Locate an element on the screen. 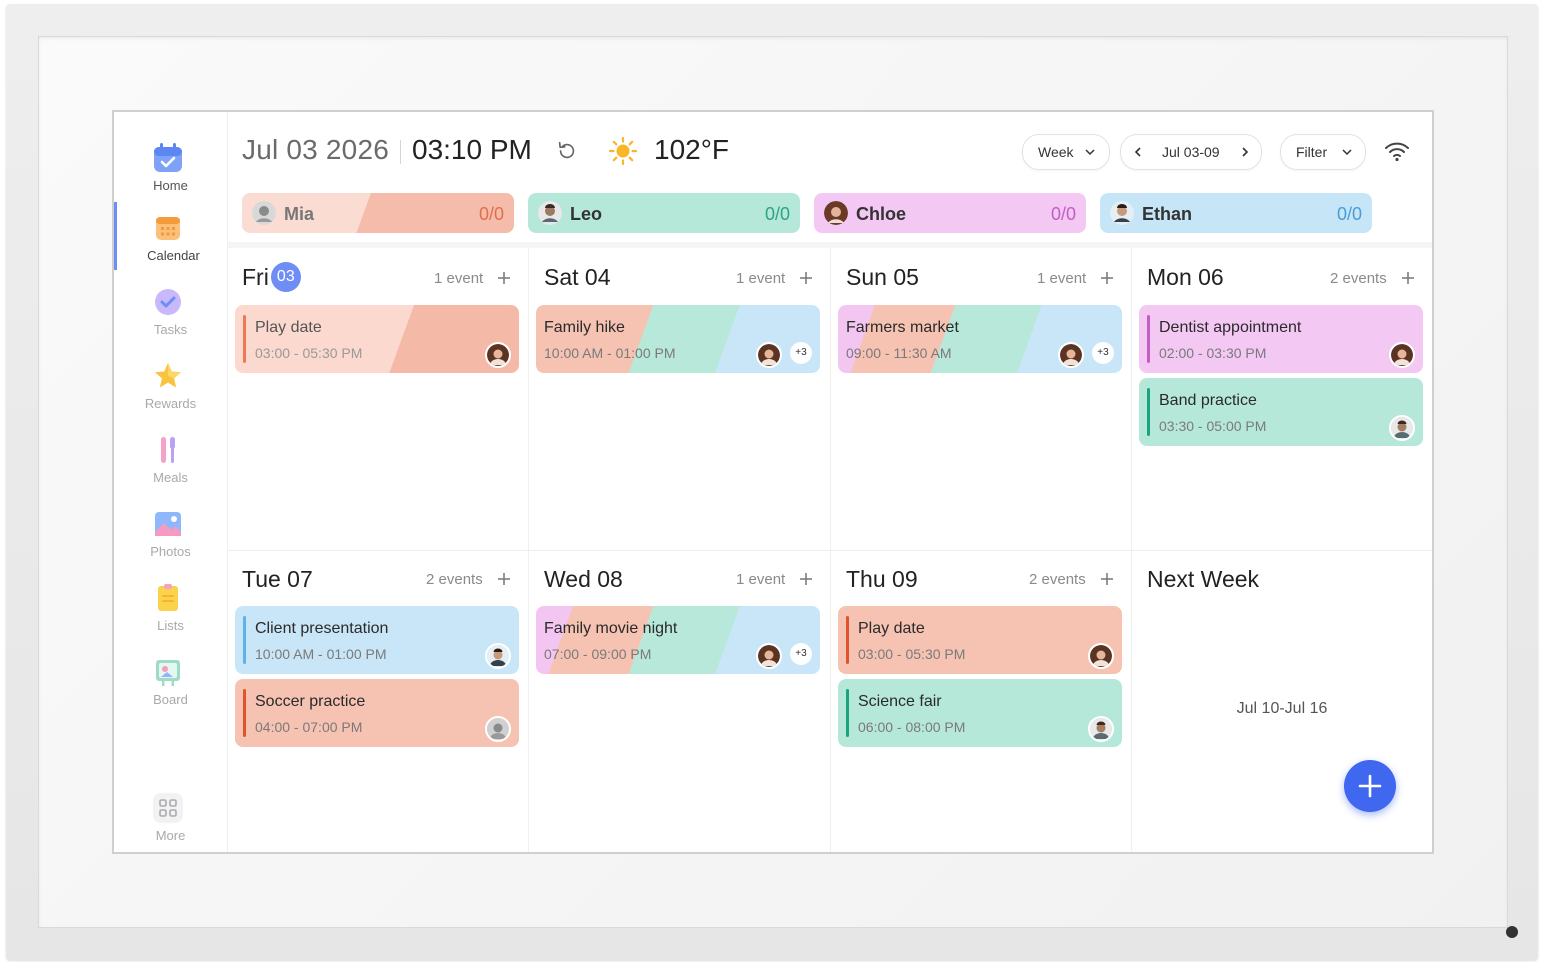  refresh-icon is located at coordinates (567, 151).